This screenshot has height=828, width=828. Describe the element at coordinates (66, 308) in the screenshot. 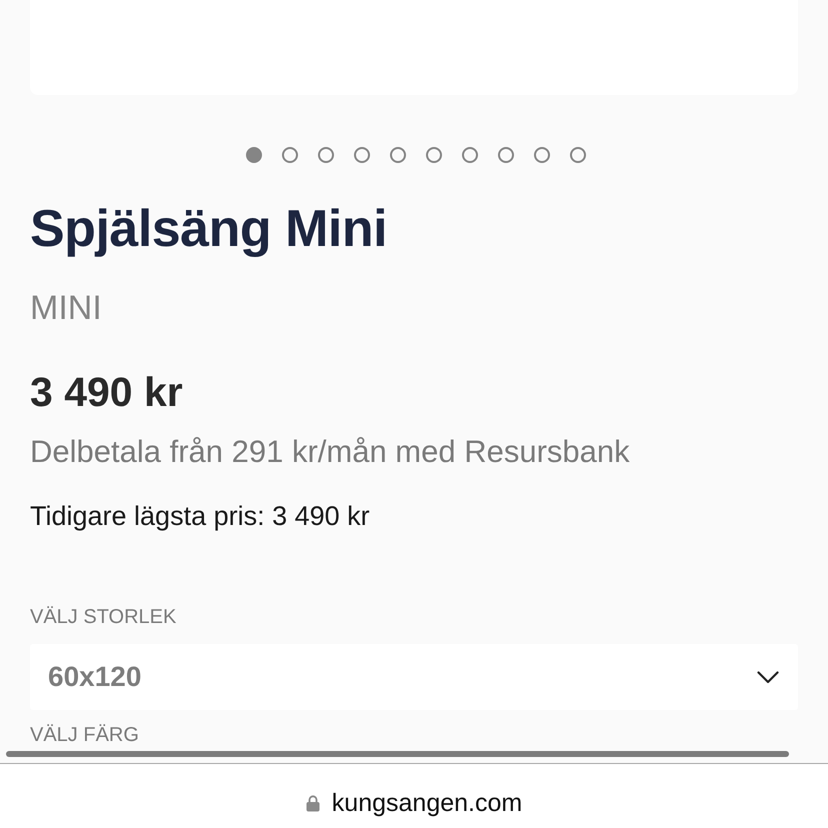

I see `product-subtitle: MINI` at that location.